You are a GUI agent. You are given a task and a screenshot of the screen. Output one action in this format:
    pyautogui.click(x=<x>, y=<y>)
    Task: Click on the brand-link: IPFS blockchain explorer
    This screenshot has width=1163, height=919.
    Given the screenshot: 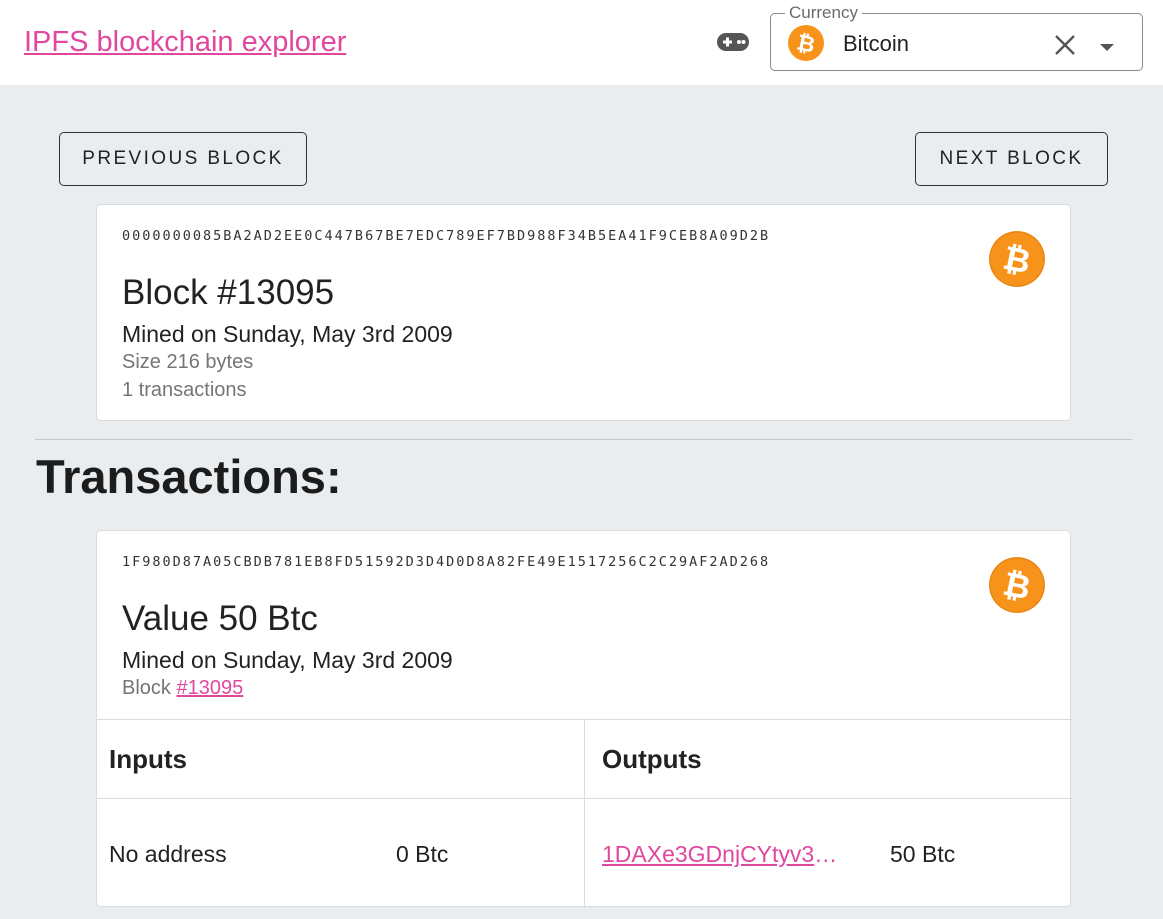 What is the action you would take?
    pyautogui.click(x=185, y=42)
    